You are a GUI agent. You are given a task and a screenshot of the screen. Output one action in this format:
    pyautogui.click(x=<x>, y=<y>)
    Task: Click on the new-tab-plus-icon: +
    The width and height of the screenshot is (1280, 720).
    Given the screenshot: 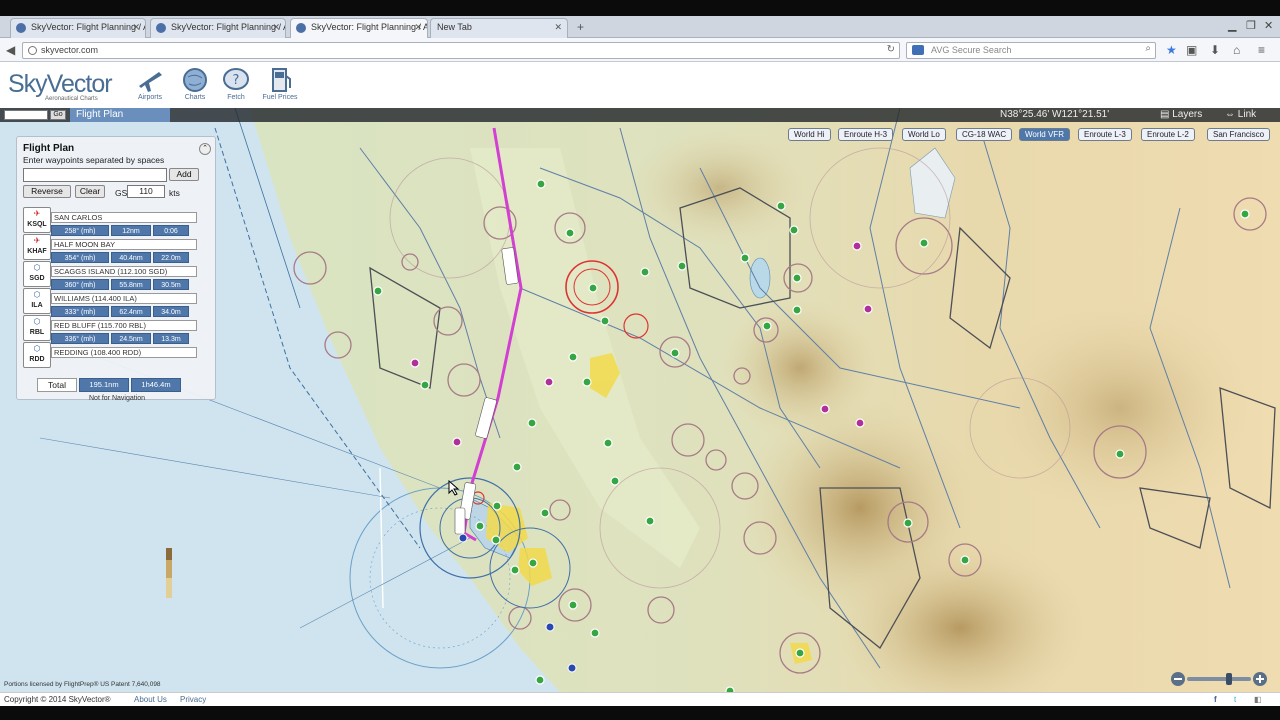 What is the action you would take?
    pyautogui.click(x=580, y=27)
    